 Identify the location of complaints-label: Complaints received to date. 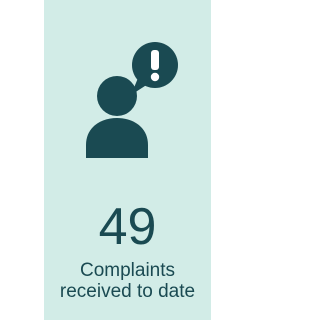
(127, 281).